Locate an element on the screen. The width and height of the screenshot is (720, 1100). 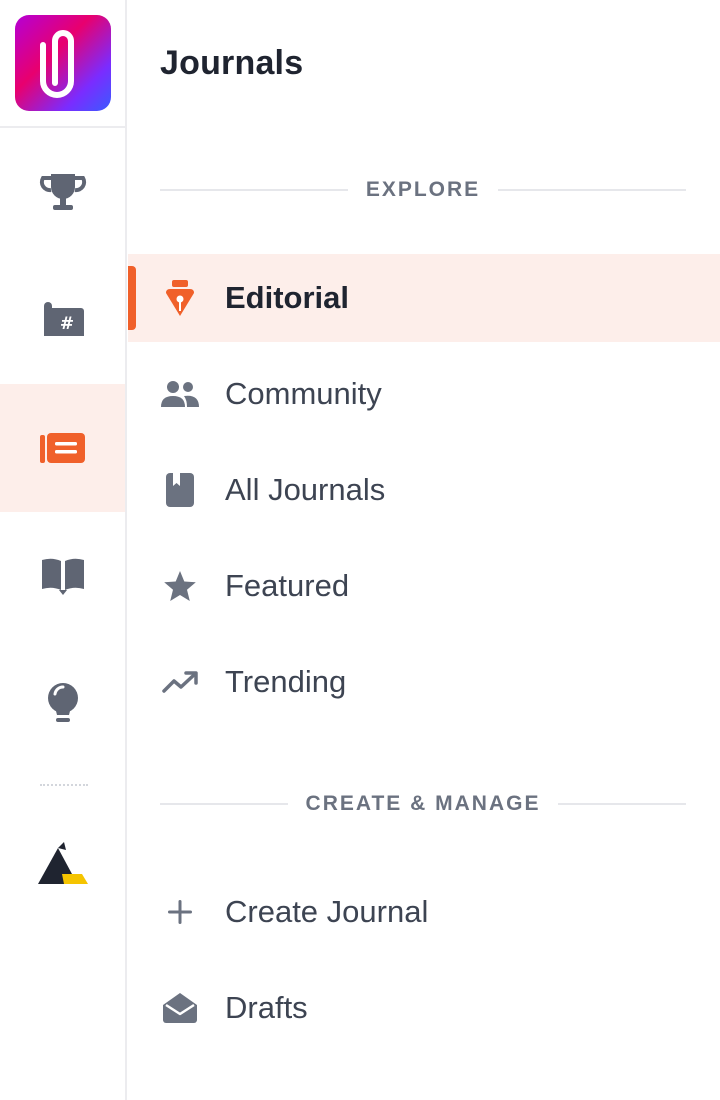
paperclip-icon is located at coordinates (56, 64).